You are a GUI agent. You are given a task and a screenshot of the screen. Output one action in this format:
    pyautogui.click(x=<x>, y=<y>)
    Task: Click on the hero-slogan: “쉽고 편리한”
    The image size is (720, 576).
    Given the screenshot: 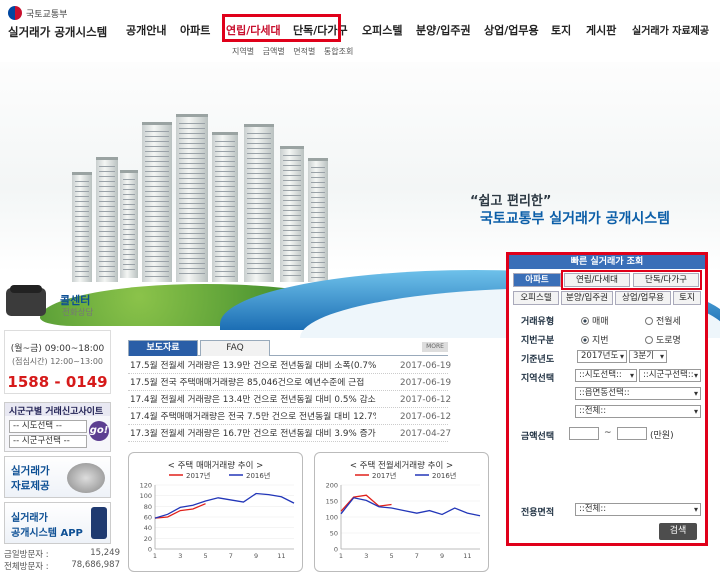 What is the action you would take?
    pyautogui.click(x=511, y=201)
    